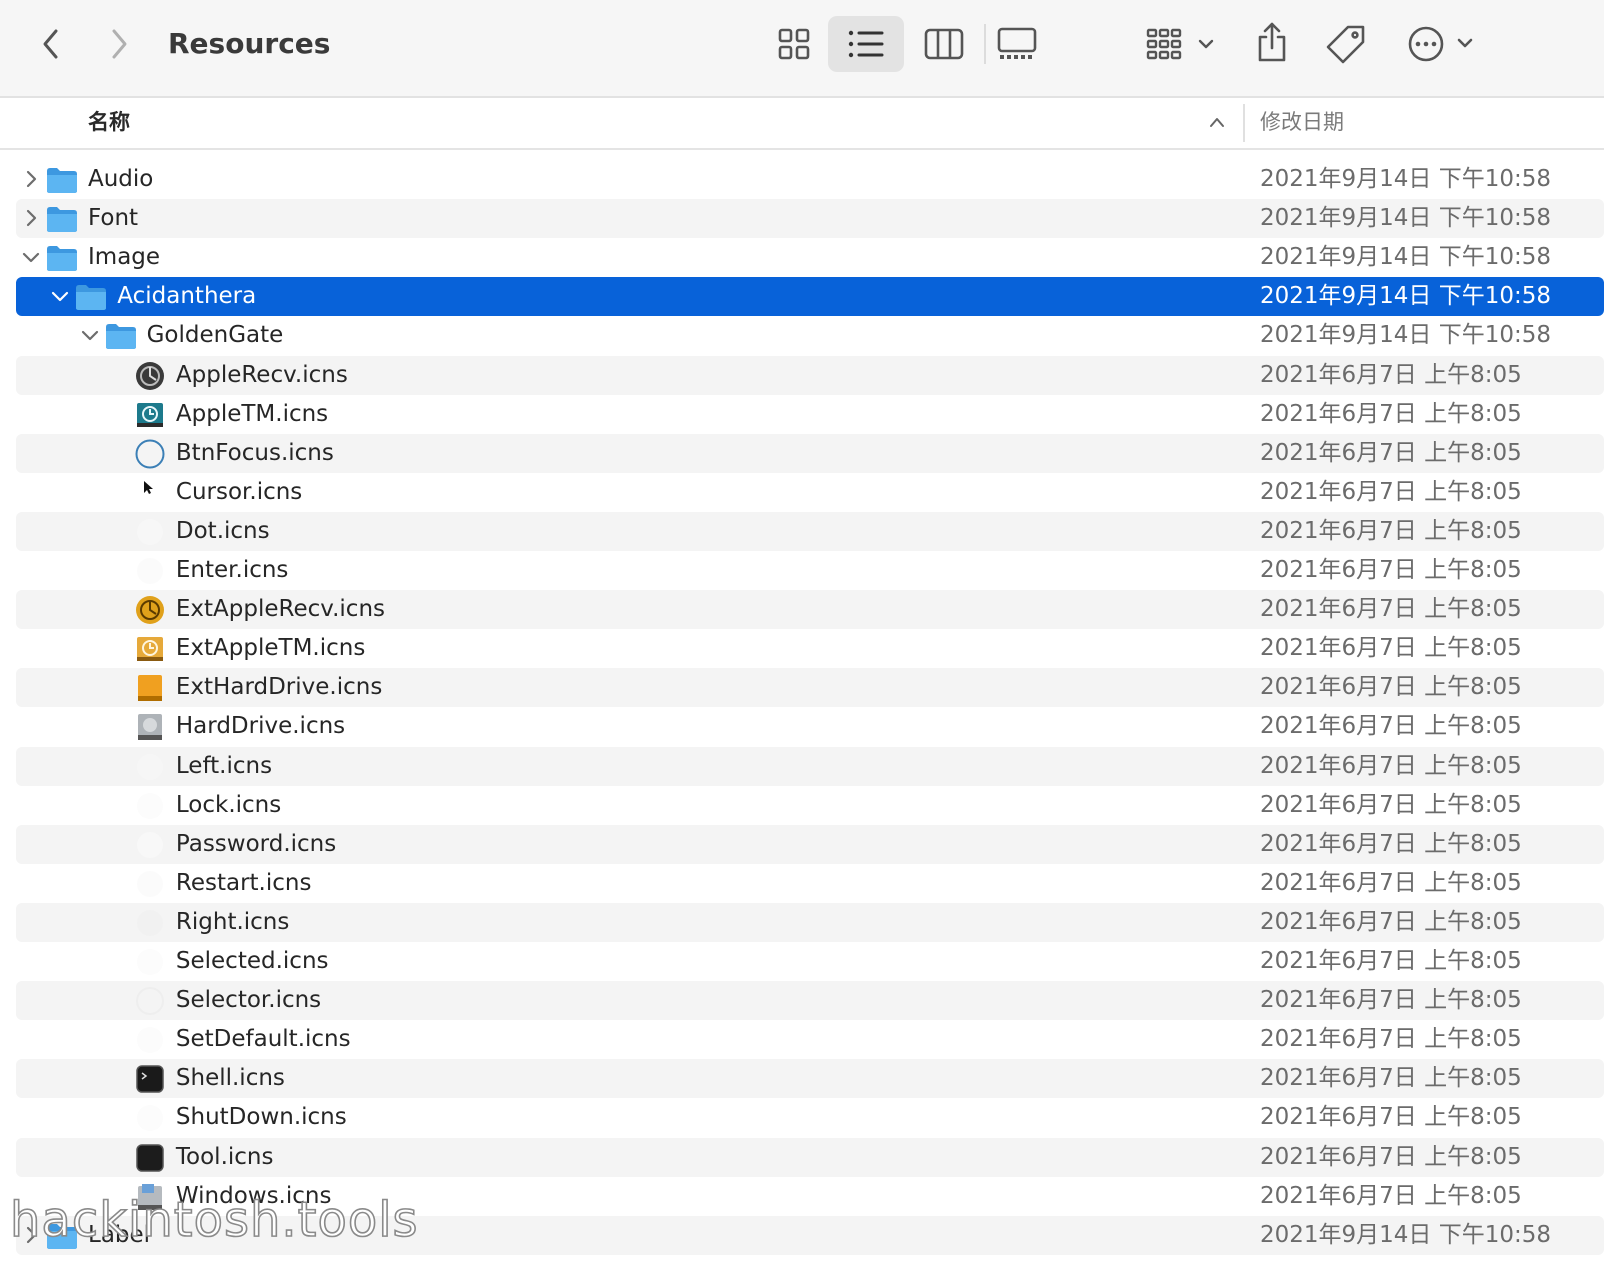 The width and height of the screenshot is (1604, 1280). Describe the element at coordinates (810, 375) in the screenshot. I see `table-row: AppleRecv.icns 2021年6月7日 上午8:05` at that location.